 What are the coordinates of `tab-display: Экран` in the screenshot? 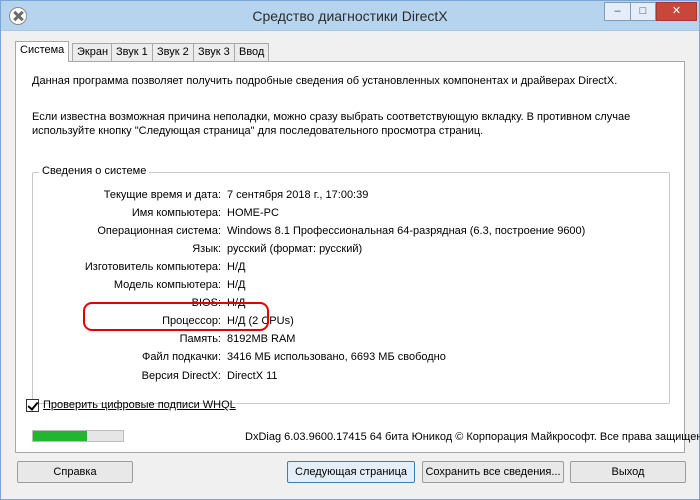 It's located at (93, 52).